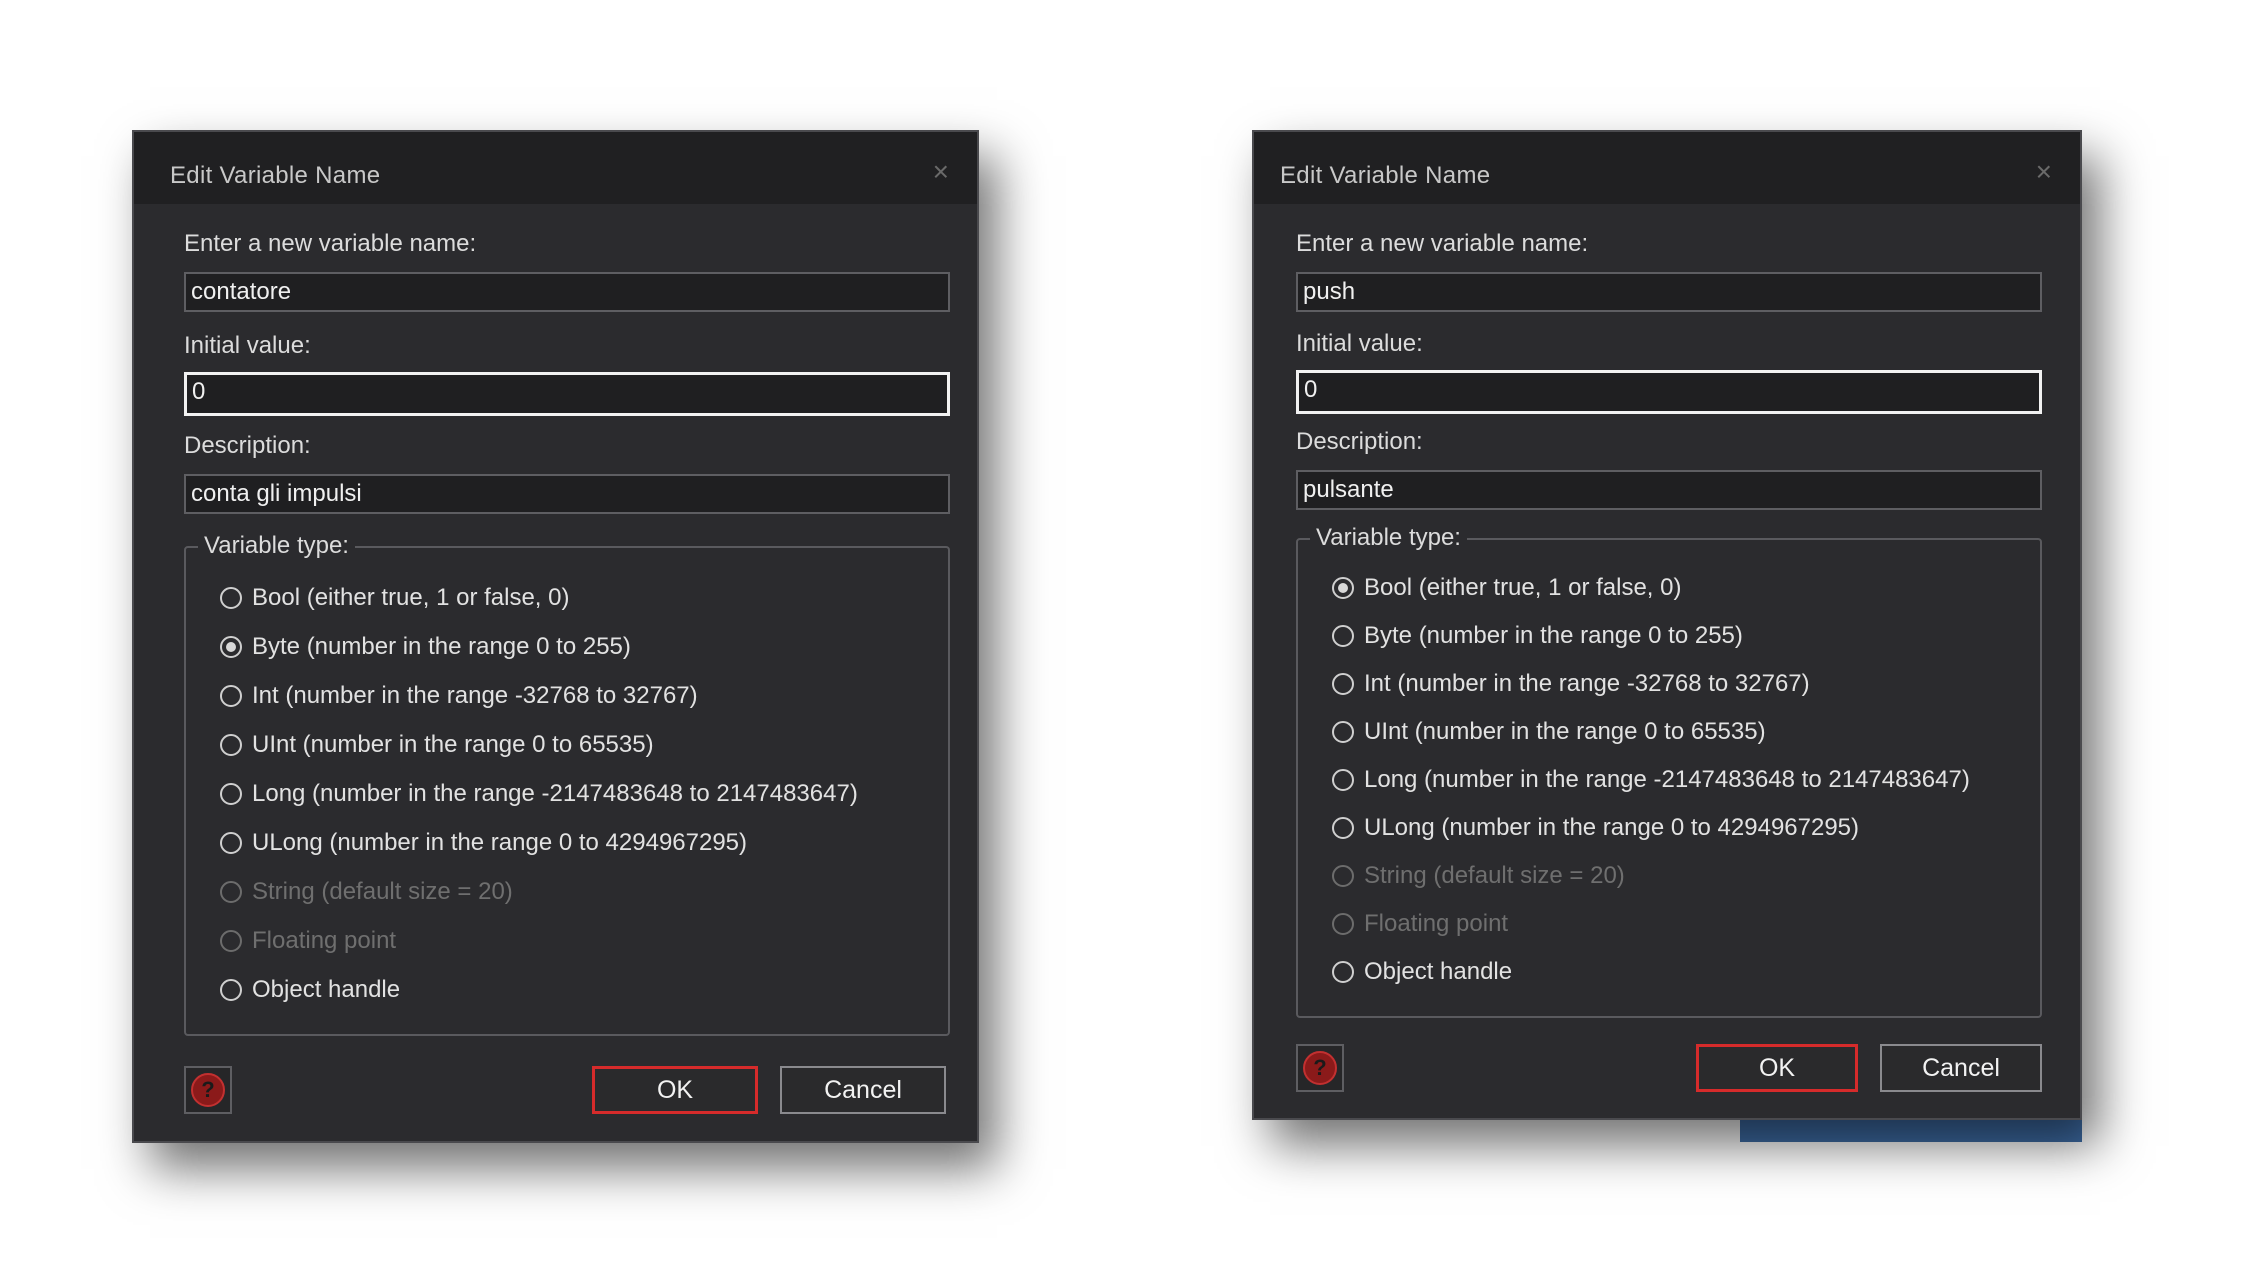 The height and width of the screenshot is (1288, 2241). I want to click on variable-name-input: contatore, so click(567, 292).